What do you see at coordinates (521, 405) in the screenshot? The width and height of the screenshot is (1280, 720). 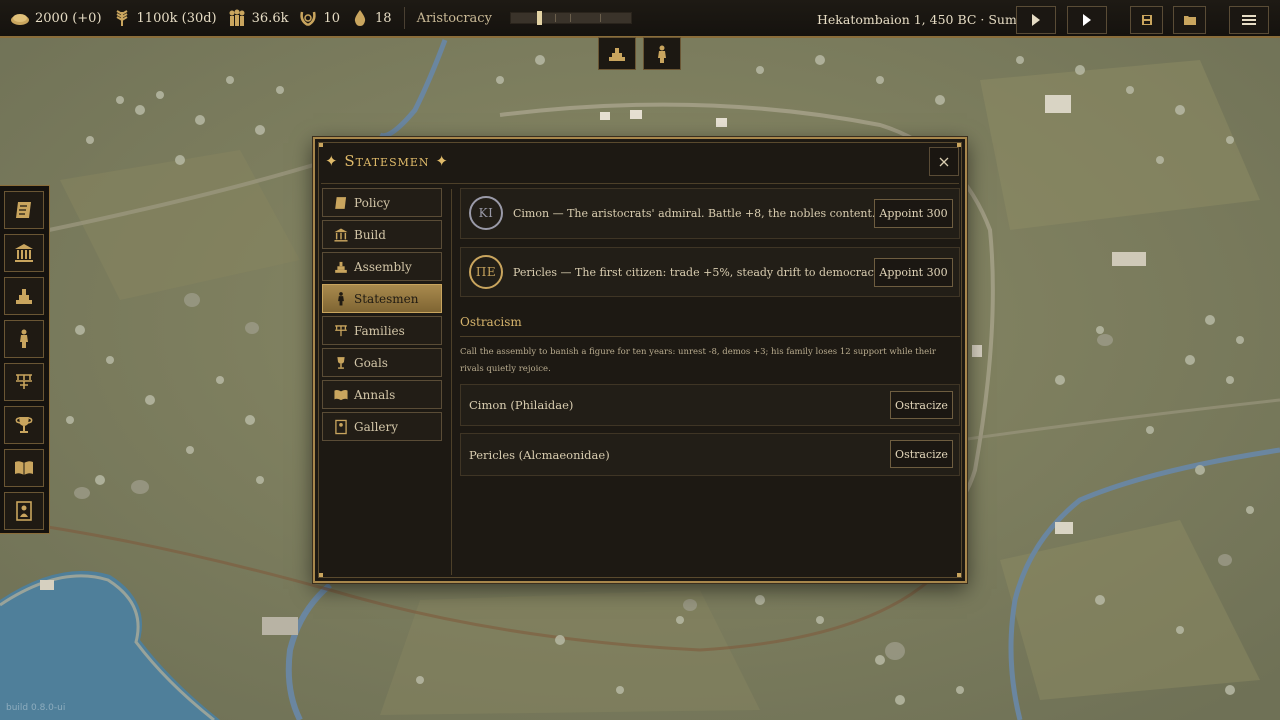 I see `ostracism-target: Cimon (Philaidae)` at bounding box center [521, 405].